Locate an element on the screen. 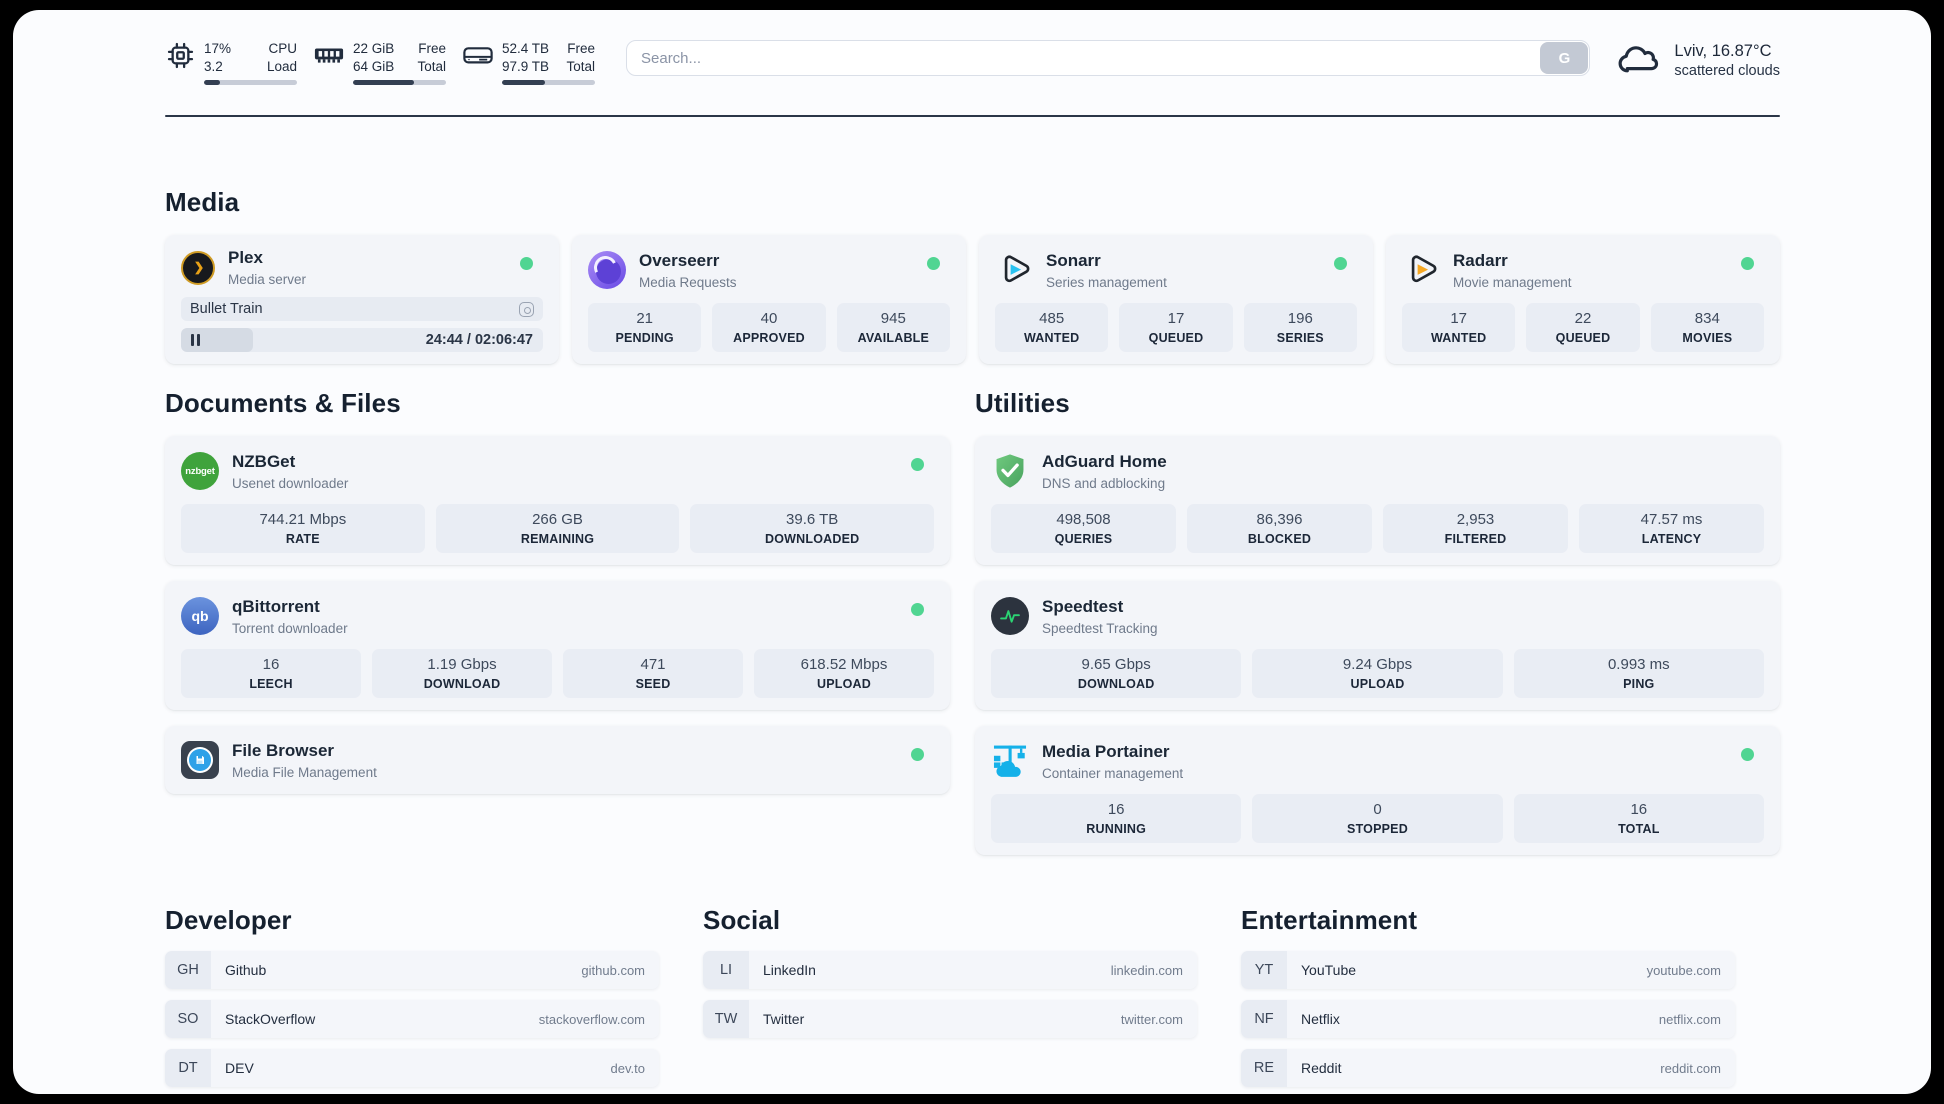  bookmark-abbr: RE is located at coordinates (1264, 1068).